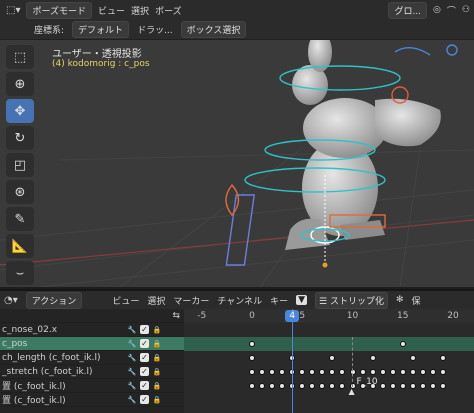  I want to click on swap-icon: ⇆, so click(178, 316).